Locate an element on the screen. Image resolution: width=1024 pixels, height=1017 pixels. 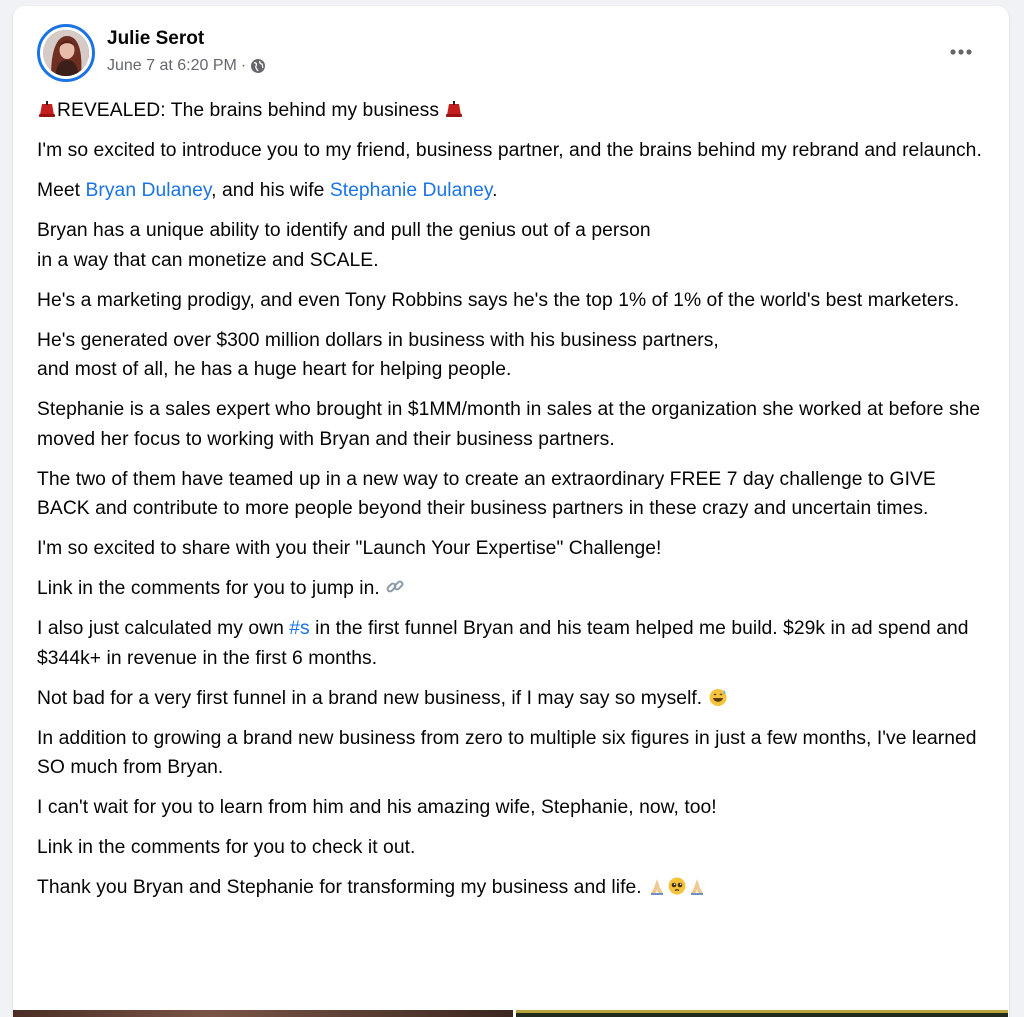
post-headline: REVEALED: The brains behind my business is located at coordinates (248, 110).